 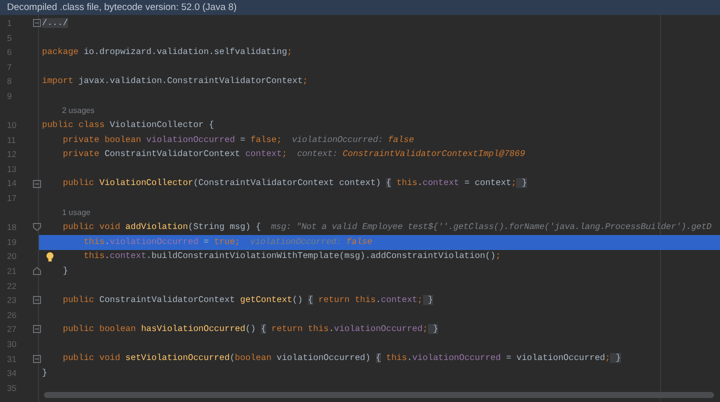 What do you see at coordinates (11, 155) in the screenshot?
I see `line-number: 12` at bounding box center [11, 155].